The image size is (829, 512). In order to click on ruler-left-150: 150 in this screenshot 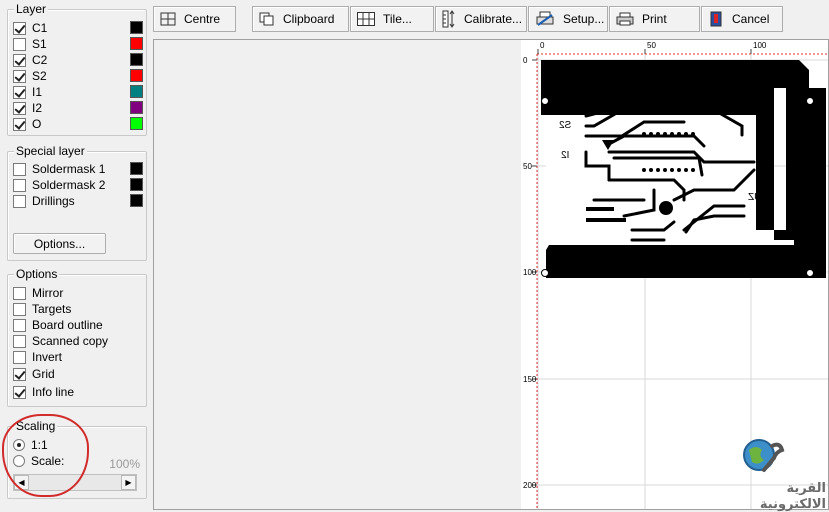, I will do `click(530, 379)`.